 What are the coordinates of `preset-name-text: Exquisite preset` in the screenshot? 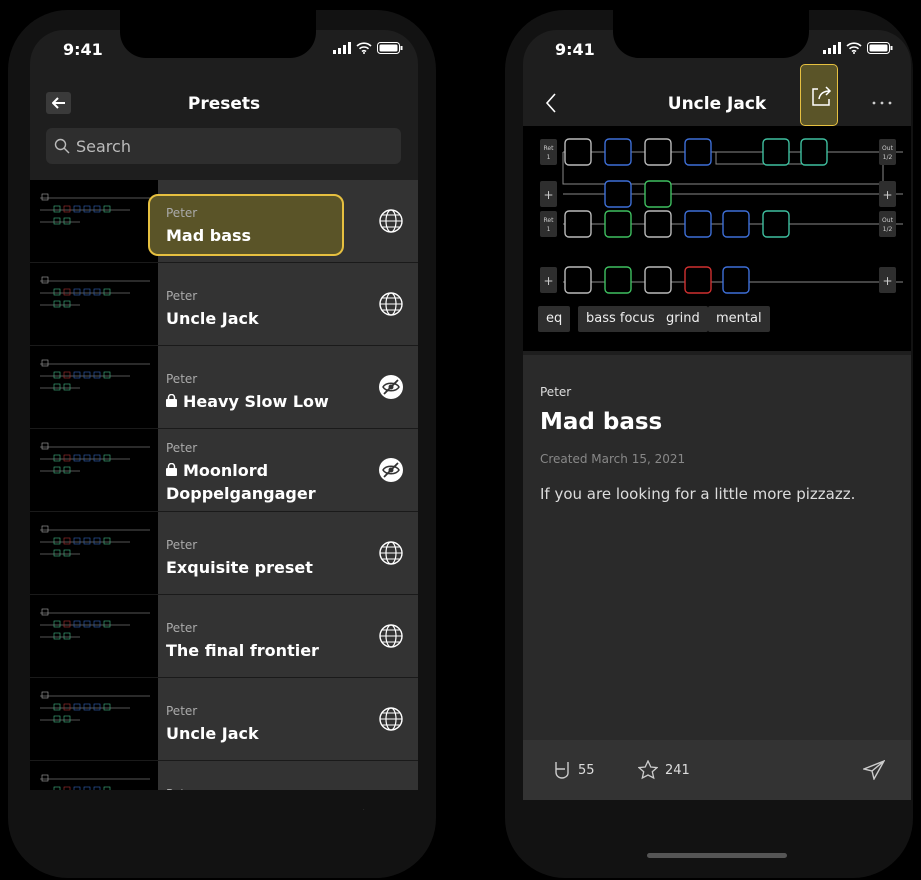 It's located at (239, 567).